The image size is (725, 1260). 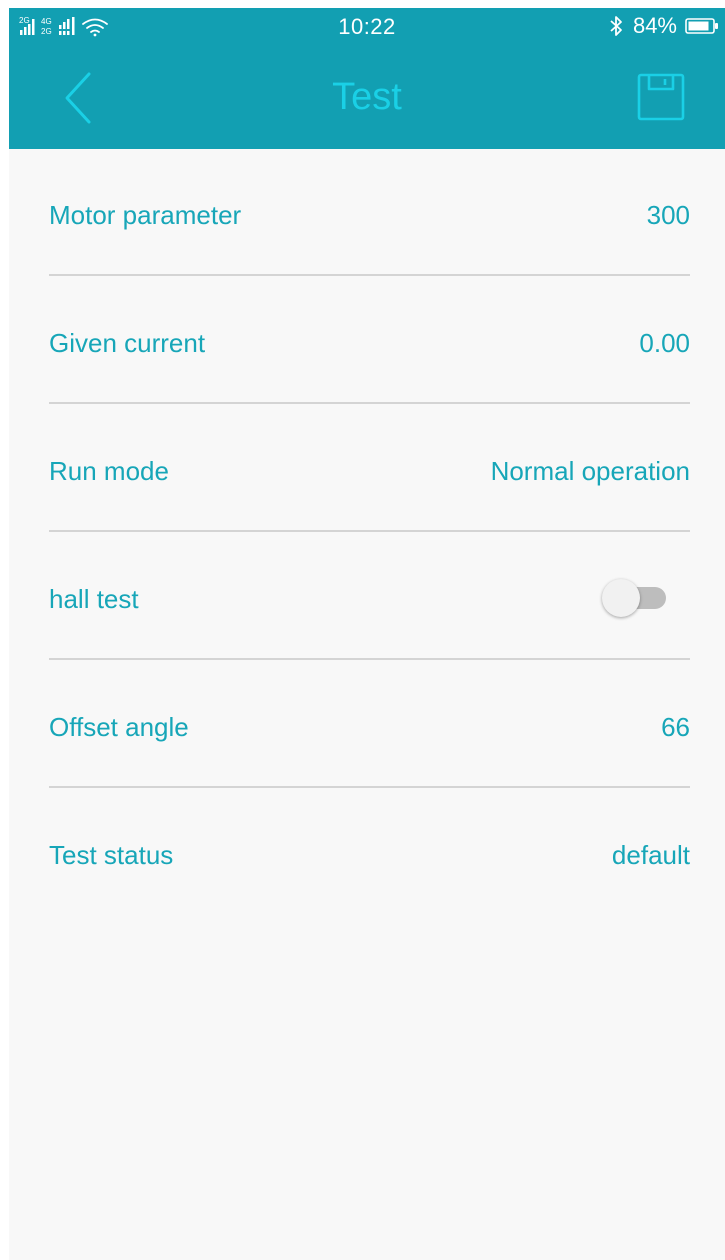 I want to click on bluetooth-icon, so click(x=616, y=26).